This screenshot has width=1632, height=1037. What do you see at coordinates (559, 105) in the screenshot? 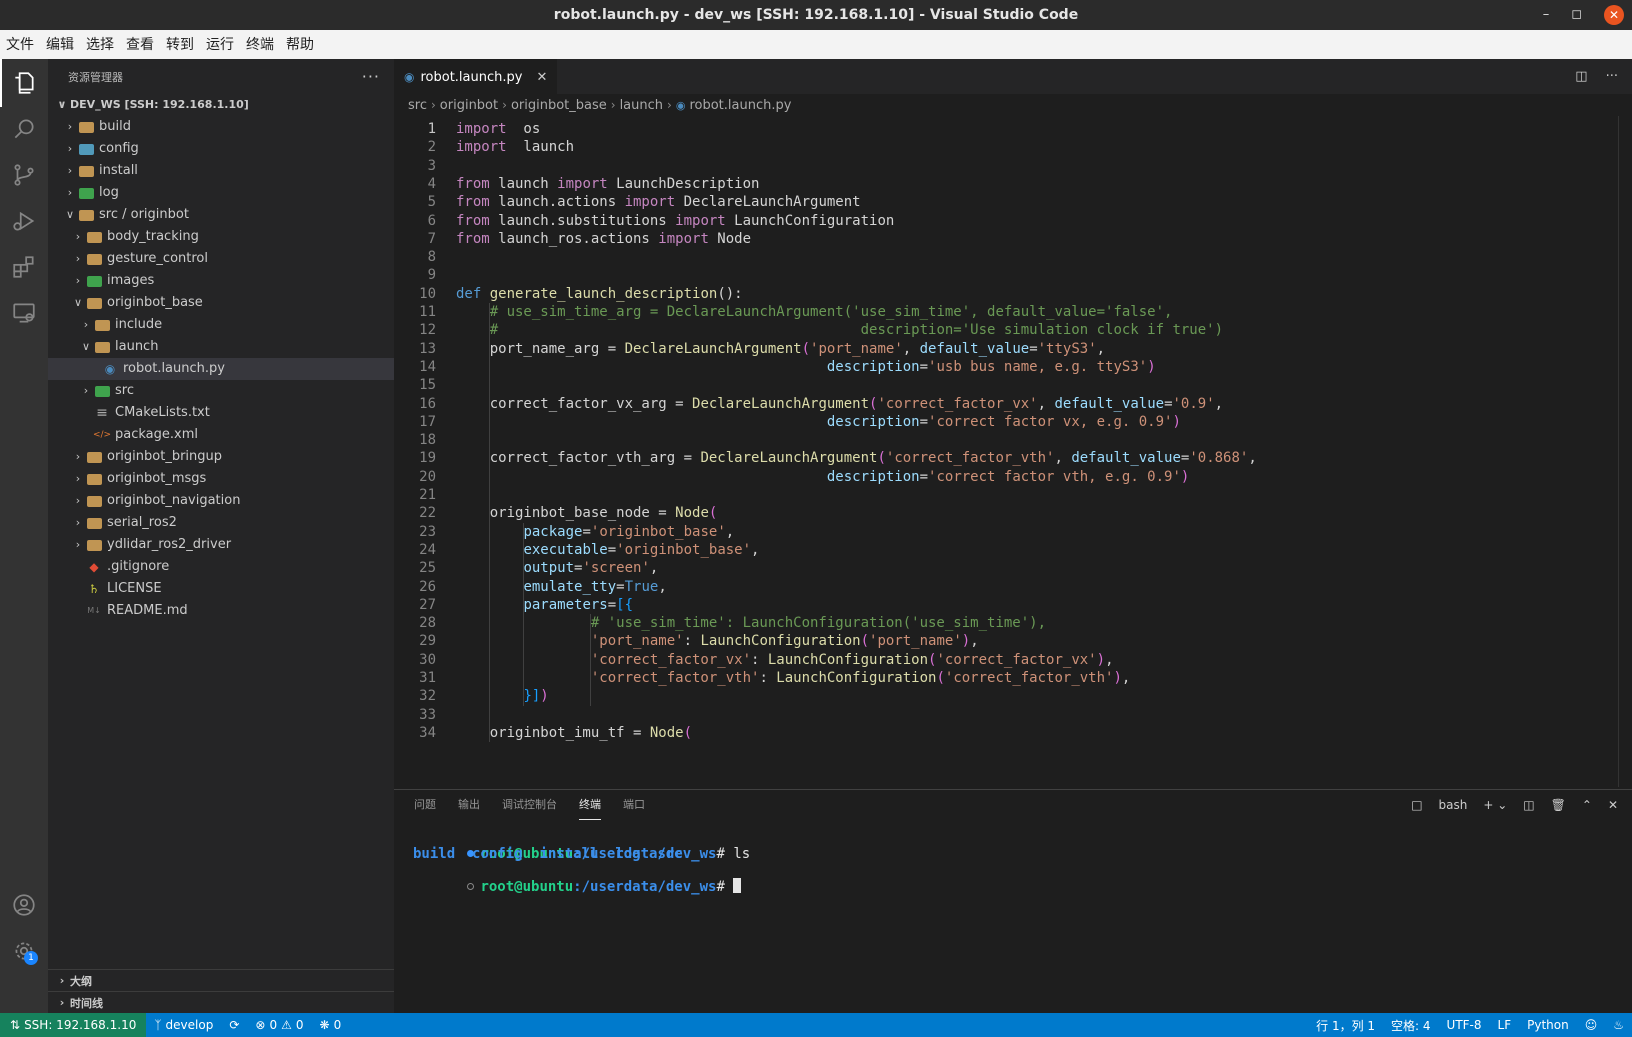
I see `breadcrumb-item: originbot_base` at bounding box center [559, 105].